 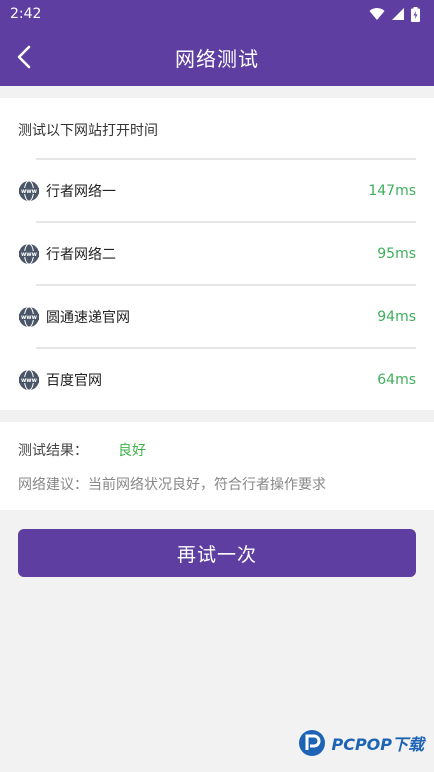 I want to click on status-bar: 2:42, so click(x=217, y=14).